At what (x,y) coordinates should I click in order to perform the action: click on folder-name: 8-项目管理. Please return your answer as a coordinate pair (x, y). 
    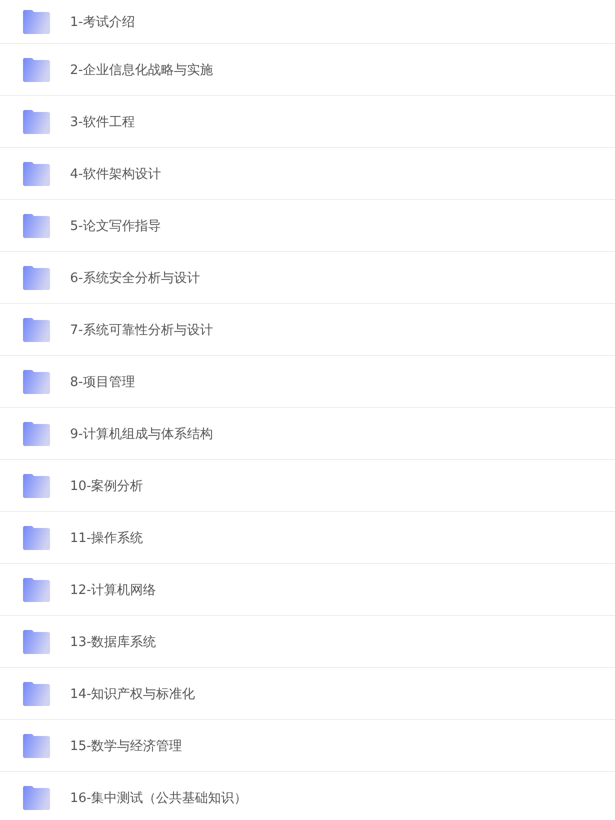
    Looking at the image, I should click on (102, 381).